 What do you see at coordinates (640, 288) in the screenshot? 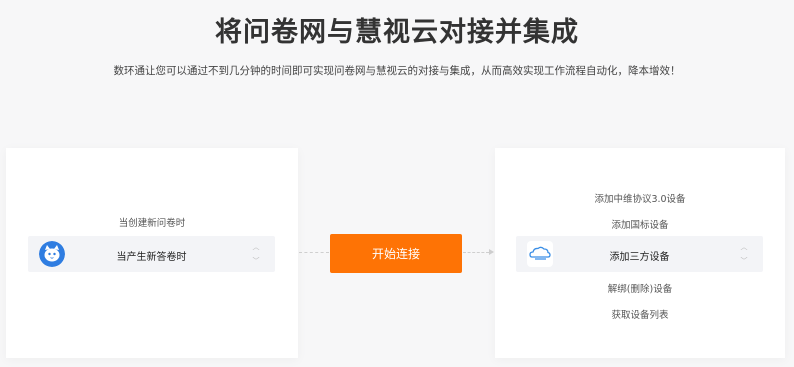
I see `action-option: 解绑(删除)设备` at bounding box center [640, 288].